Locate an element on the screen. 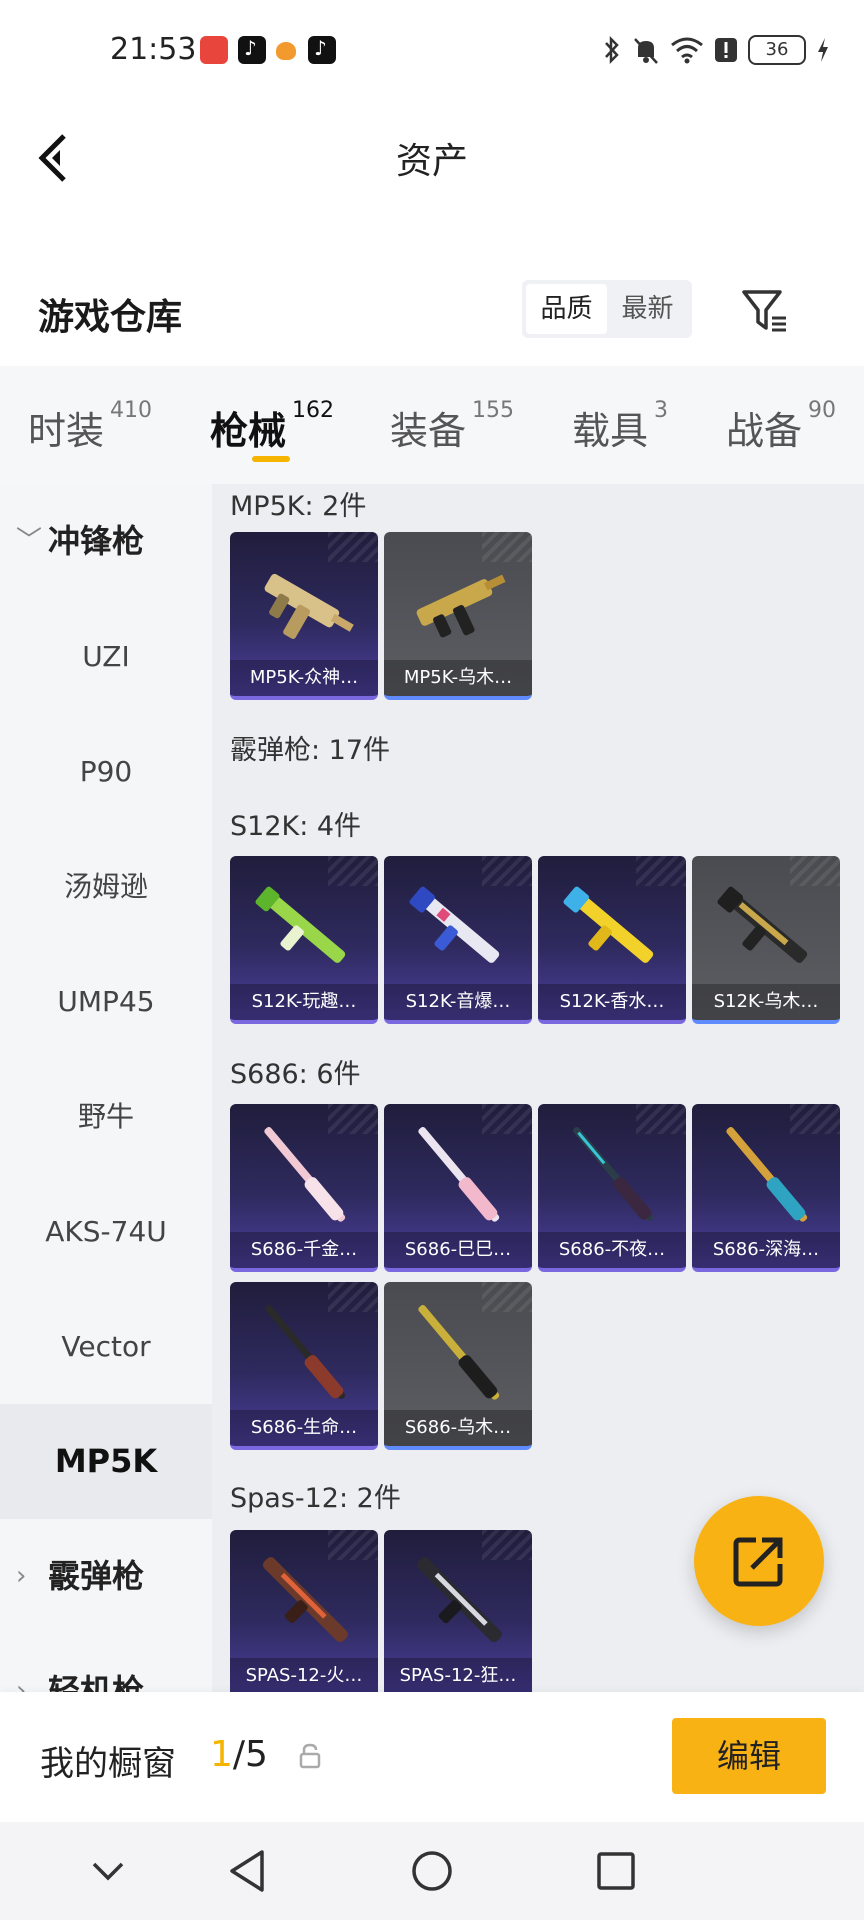 Image resolution: width=864 pixels, height=1920 pixels. sort-option-newest: 最新 is located at coordinates (647, 309).